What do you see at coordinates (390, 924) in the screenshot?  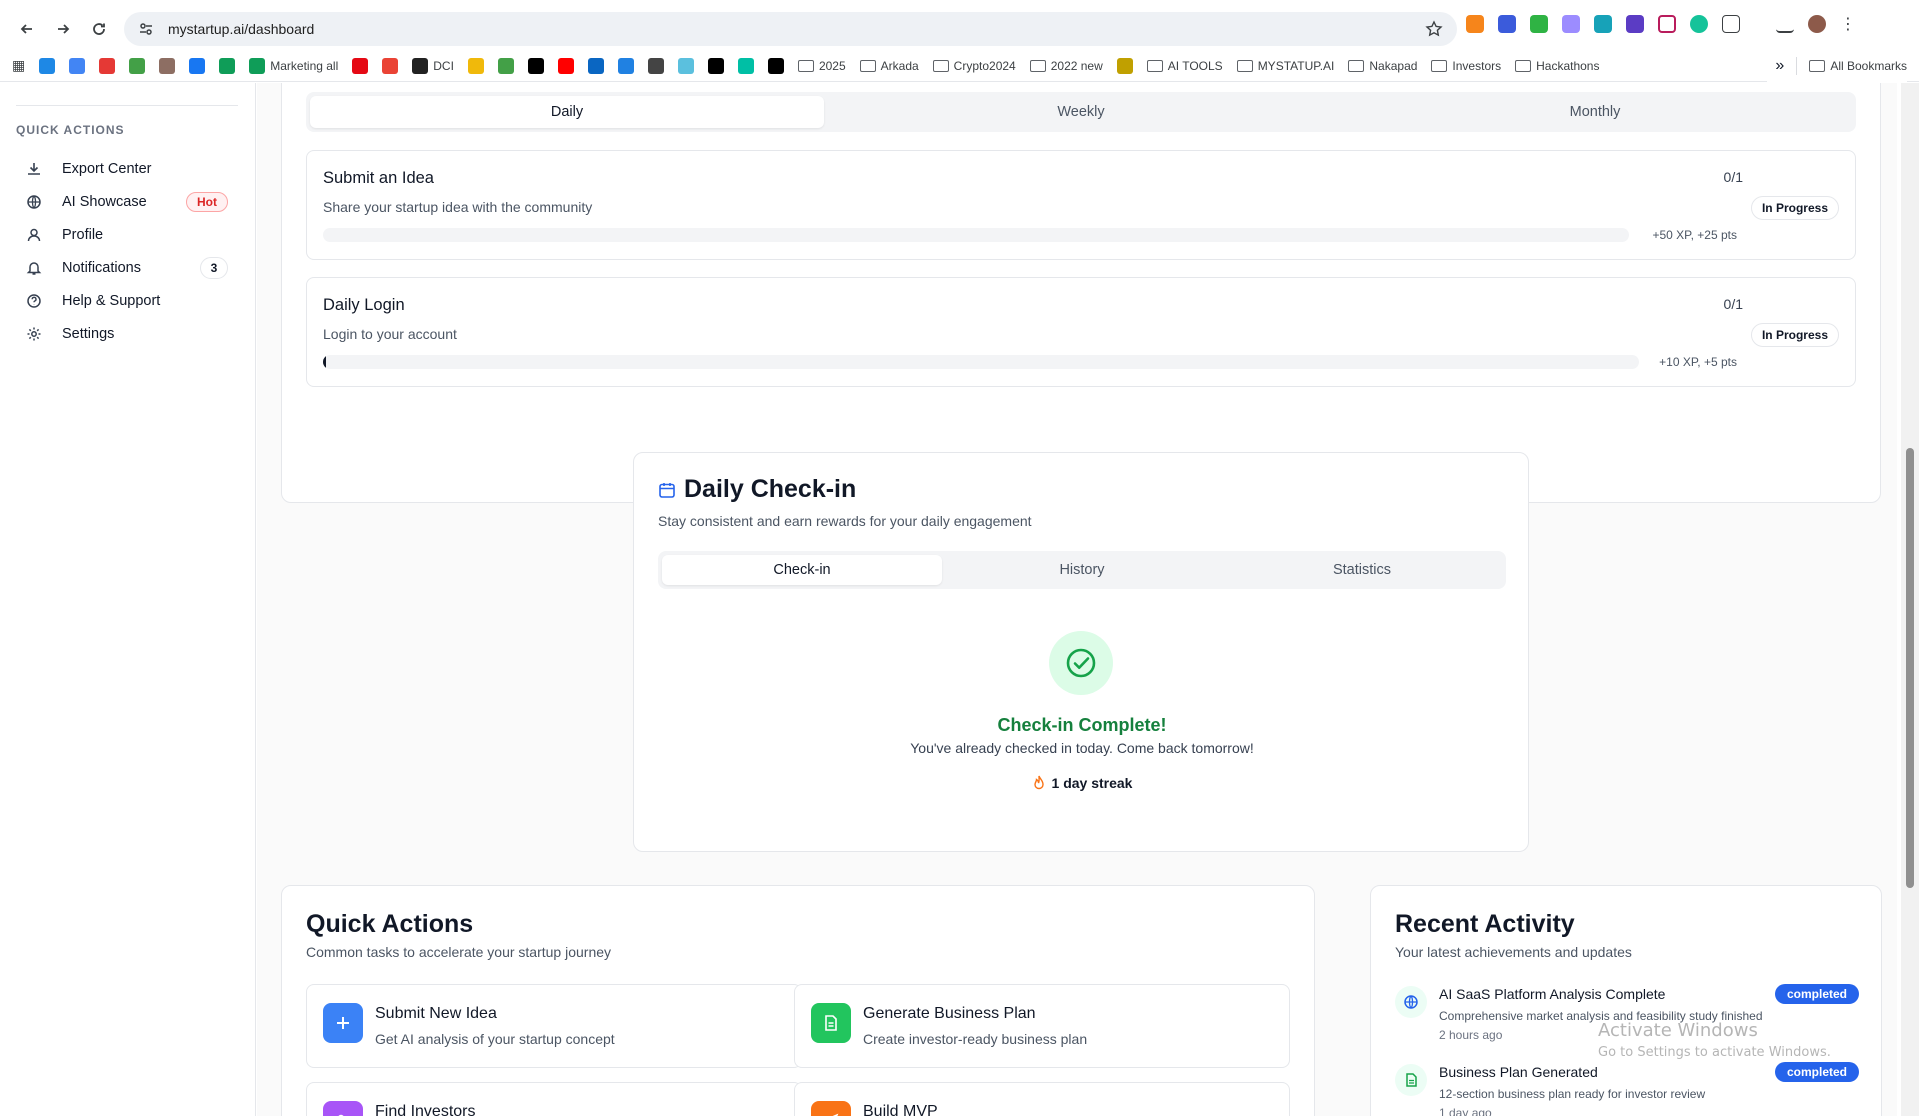 I see `quick-actions-title: Quick Actions` at bounding box center [390, 924].